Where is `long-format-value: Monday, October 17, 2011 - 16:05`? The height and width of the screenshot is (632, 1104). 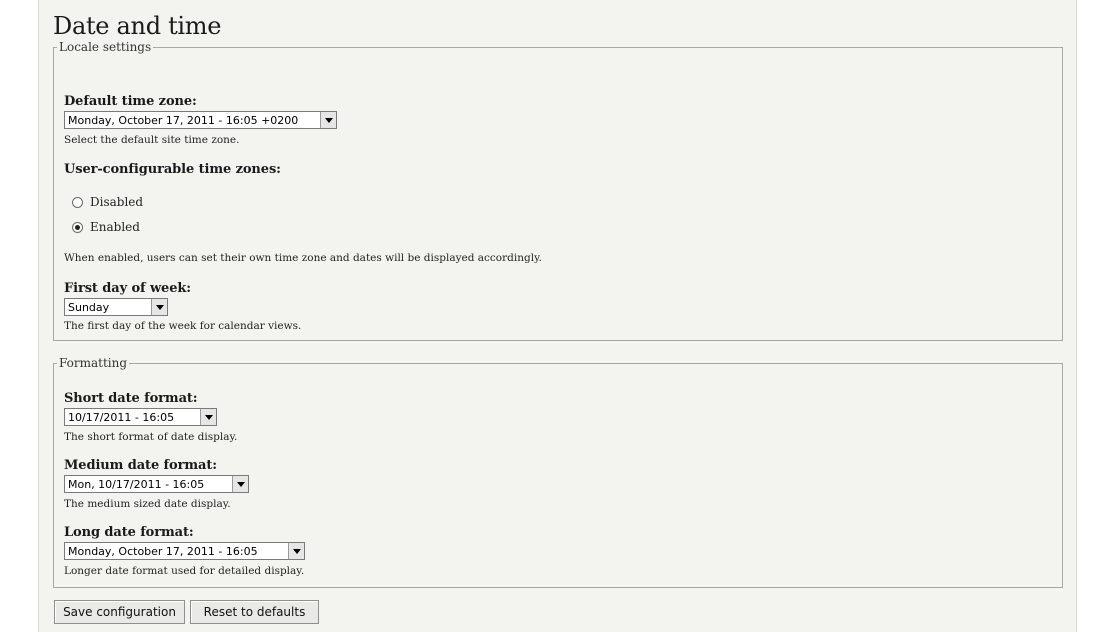
long-format-value: Monday, October 17, 2011 - 16:05 is located at coordinates (163, 551).